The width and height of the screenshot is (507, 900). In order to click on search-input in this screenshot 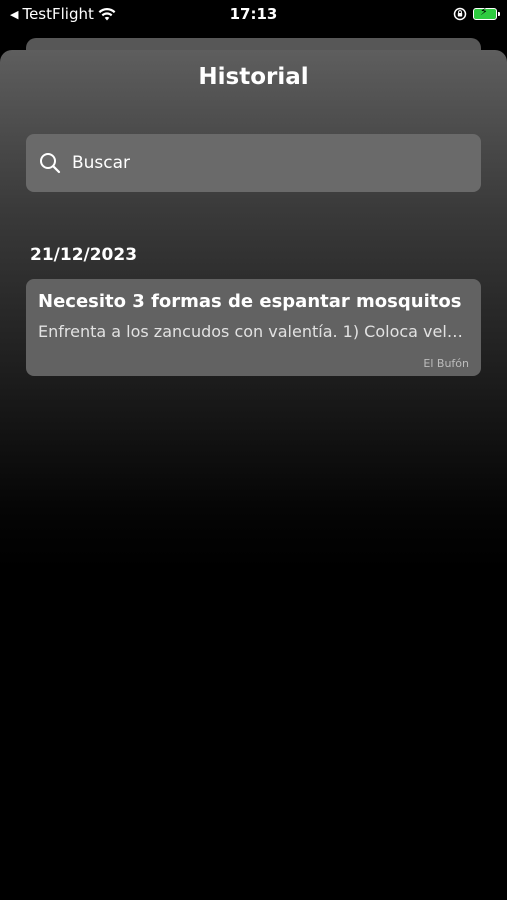, I will do `click(262, 163)`.